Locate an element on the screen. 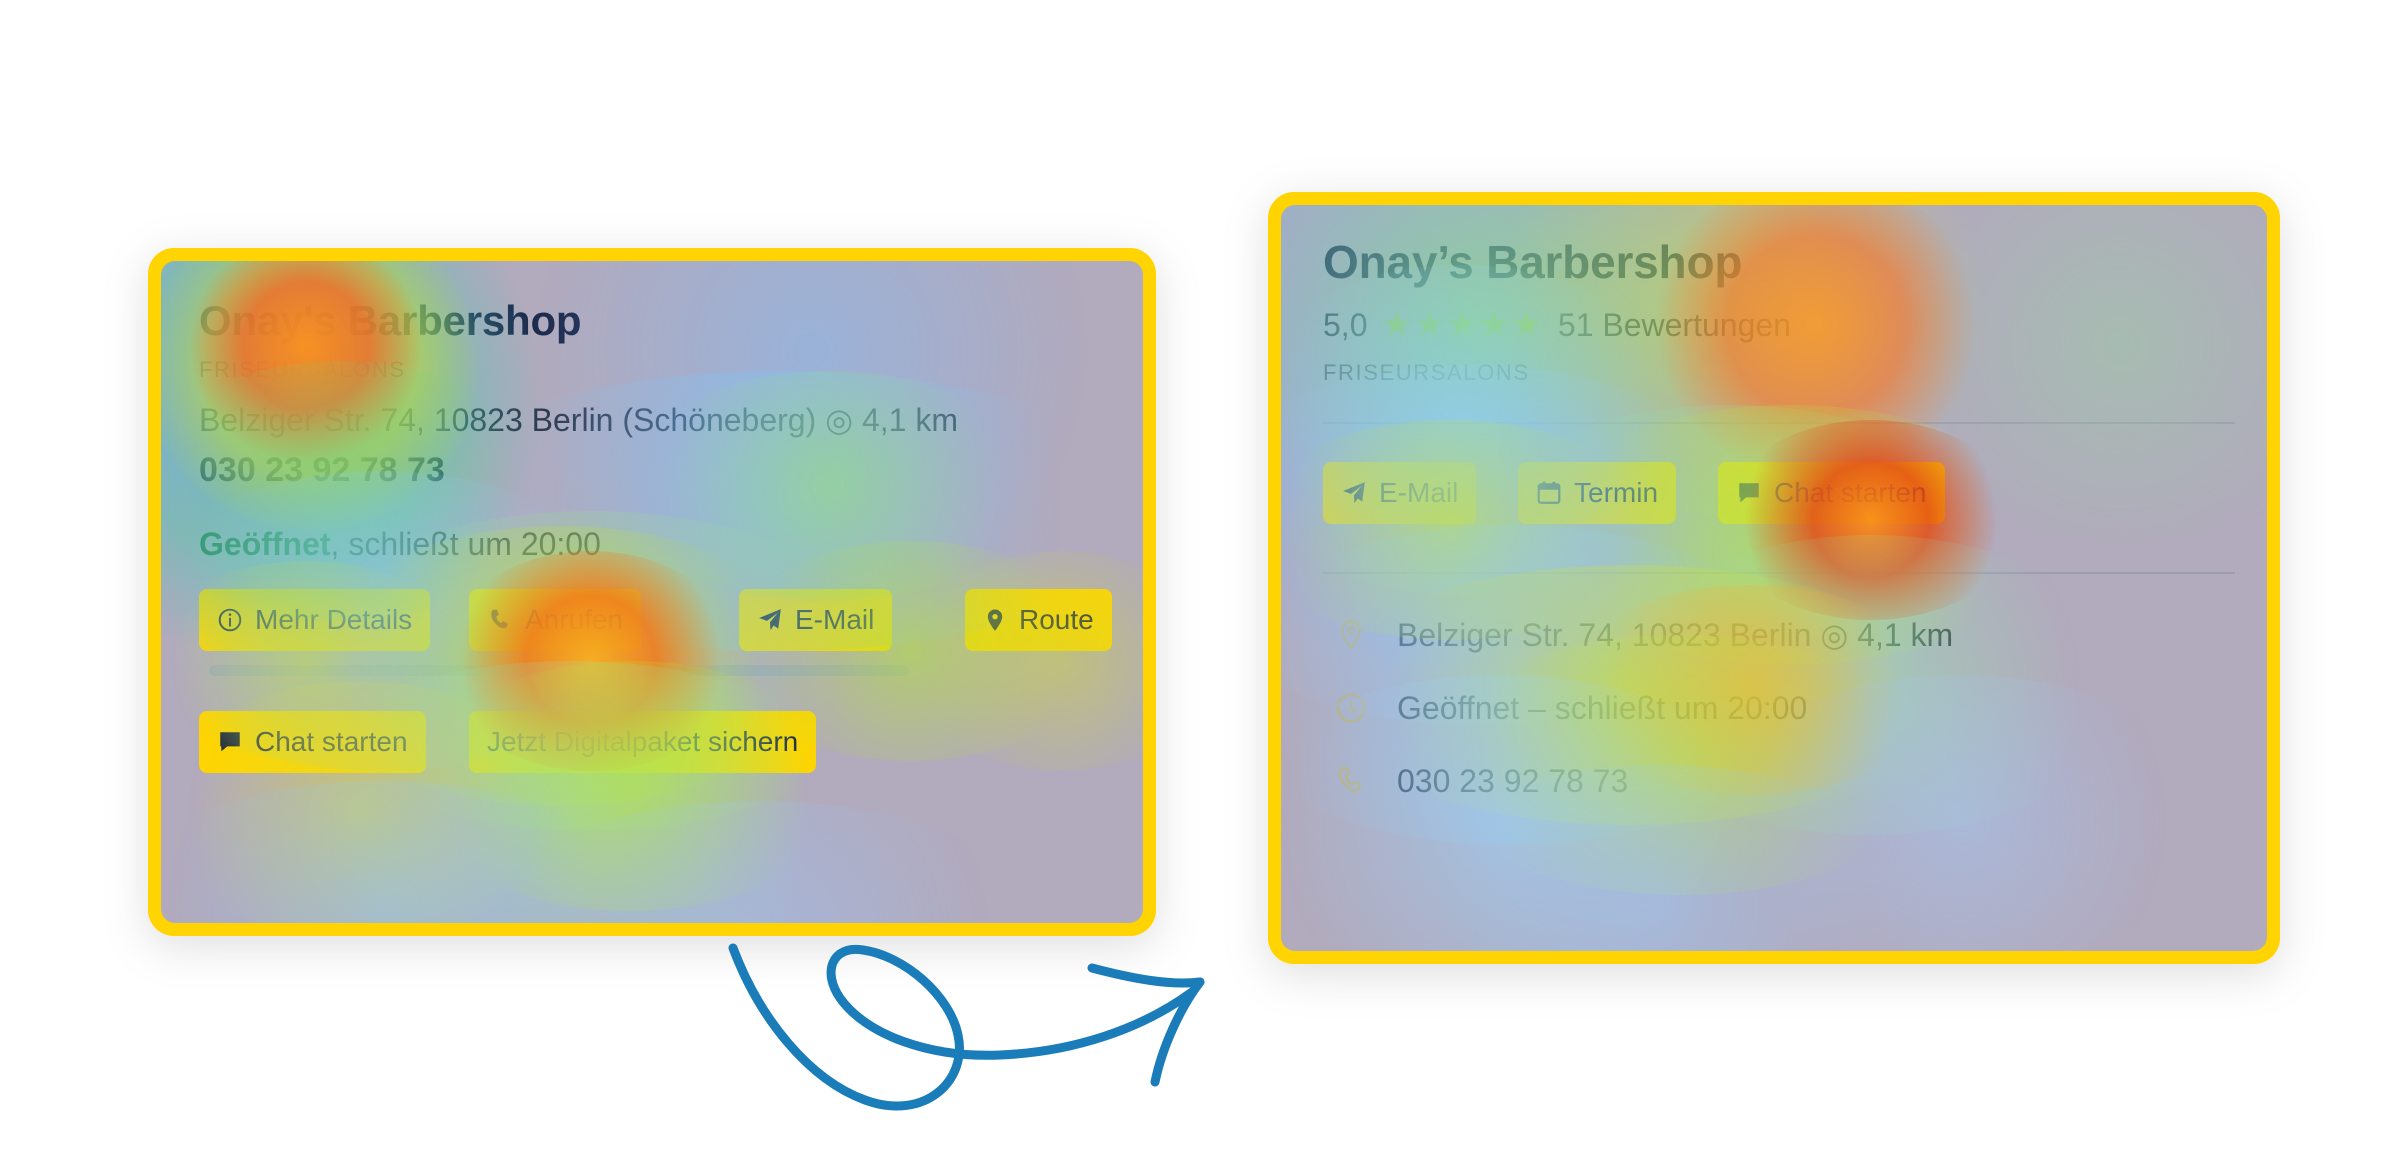 This screenshot has width=2400, height=1173. anrufen-button: Anrufen is located at coordinates (555, 620).